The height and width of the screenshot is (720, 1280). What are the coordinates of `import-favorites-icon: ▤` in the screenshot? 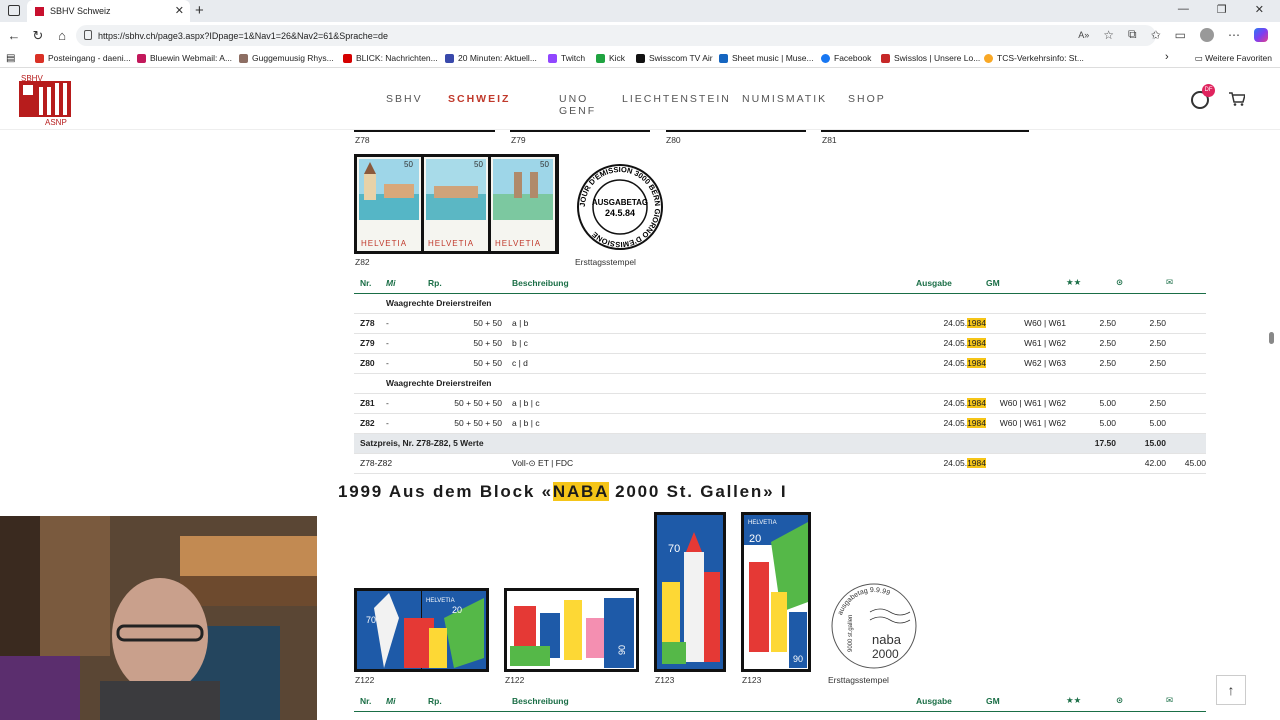 It's located at (10, 58).